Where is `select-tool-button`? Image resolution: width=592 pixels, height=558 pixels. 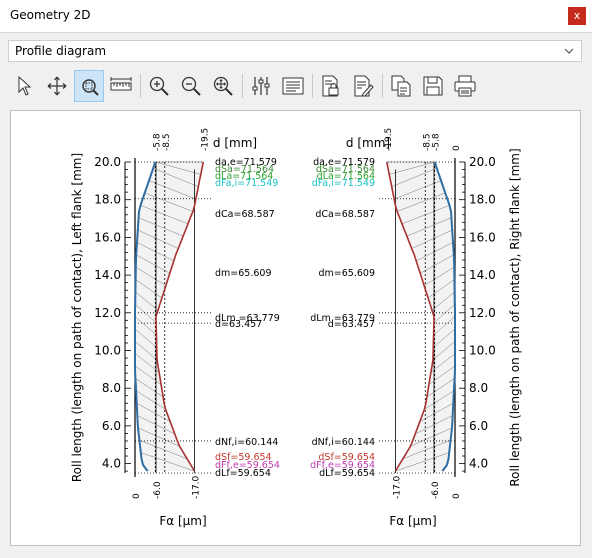
select-tool-button is located at coordinates (25, 86).